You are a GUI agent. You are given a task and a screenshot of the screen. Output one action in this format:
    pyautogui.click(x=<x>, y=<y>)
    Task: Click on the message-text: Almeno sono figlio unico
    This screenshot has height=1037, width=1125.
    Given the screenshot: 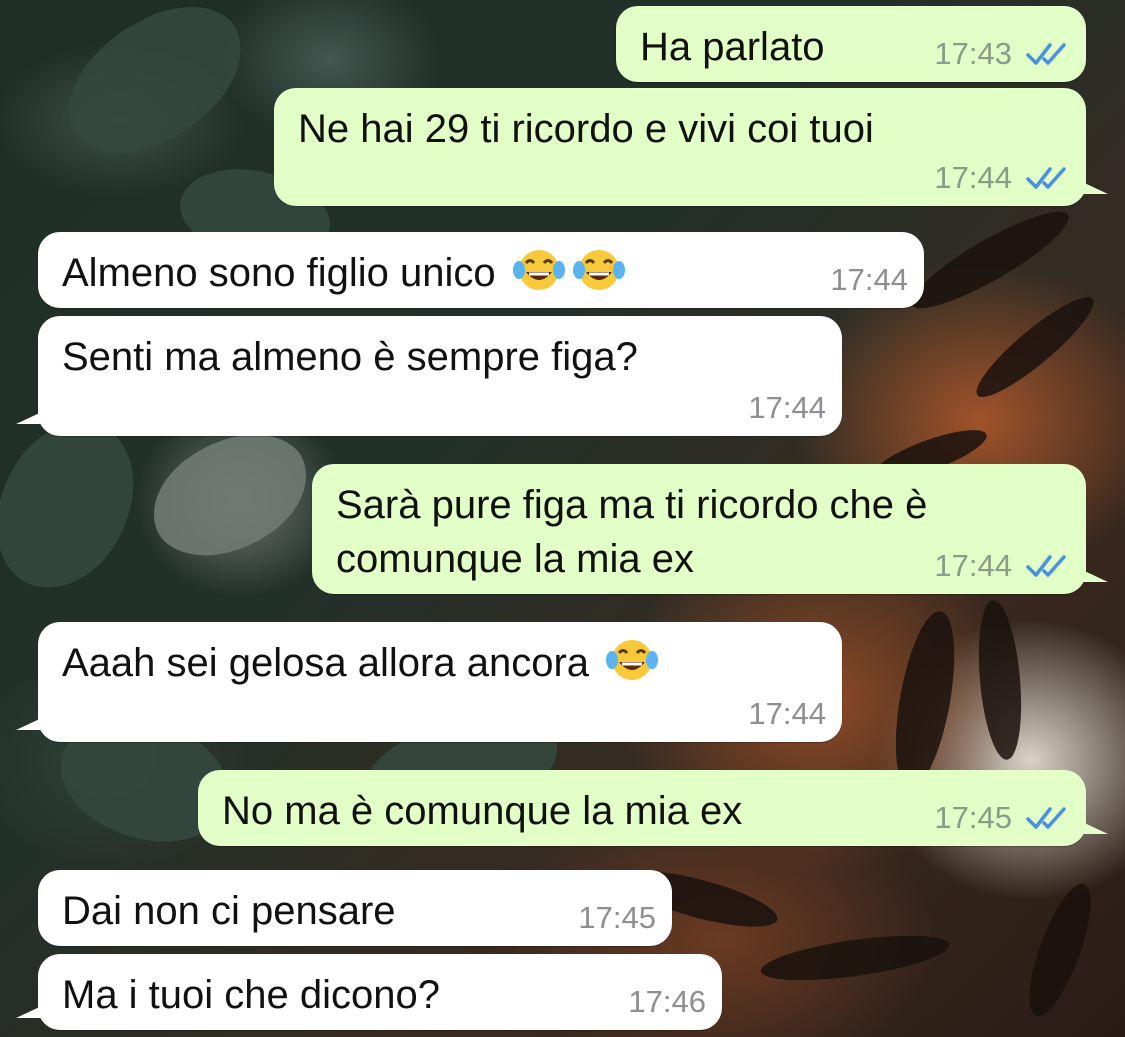 What is the action you would take?
    pyautogui.click(x=279, y=273)
    